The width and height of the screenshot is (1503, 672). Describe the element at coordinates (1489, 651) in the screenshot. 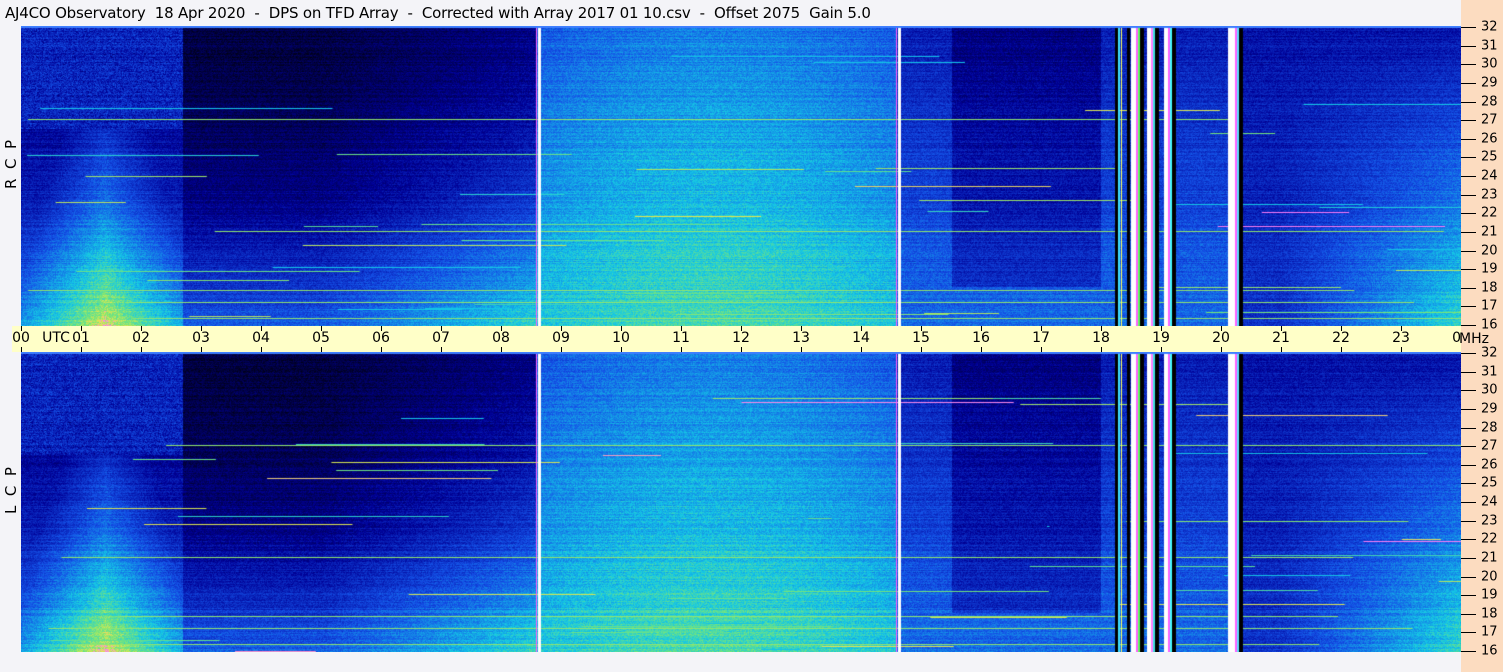

I see `y-tick-label: 16` at that location.